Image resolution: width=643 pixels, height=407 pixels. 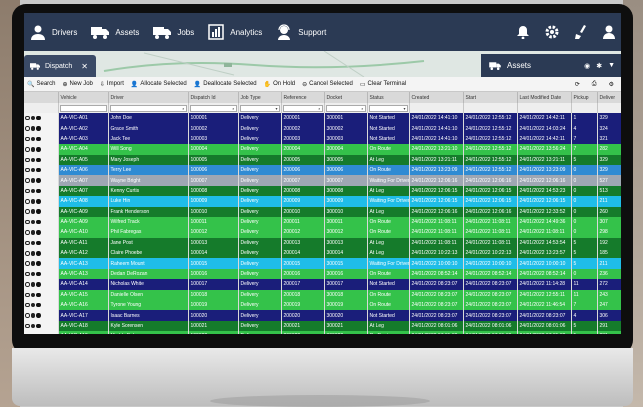 I want to click on column-header-last-modified: Last Modified Date, so click(x=544, y=97).